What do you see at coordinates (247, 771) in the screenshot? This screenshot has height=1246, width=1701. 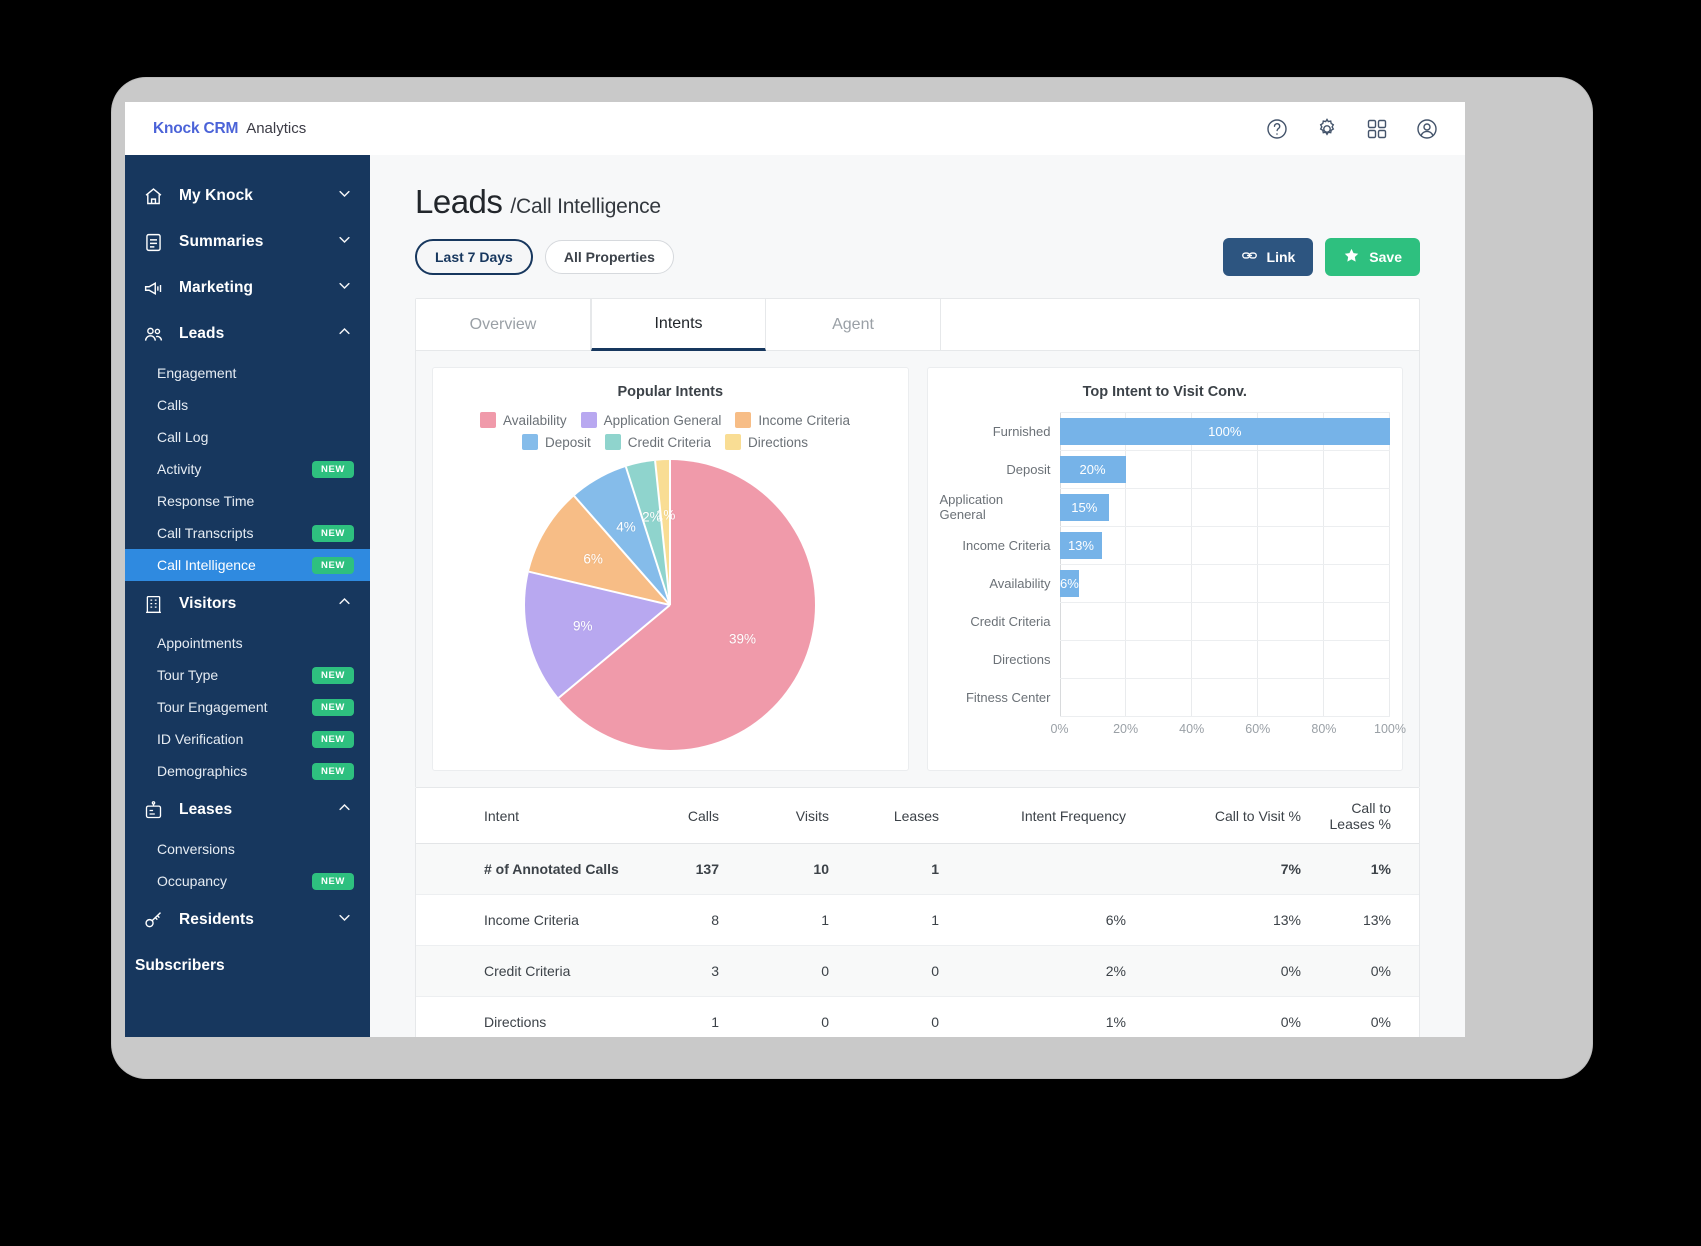 I see `sidebar-item-demographics: Demographics NEW` at bounding box center [247, 771].